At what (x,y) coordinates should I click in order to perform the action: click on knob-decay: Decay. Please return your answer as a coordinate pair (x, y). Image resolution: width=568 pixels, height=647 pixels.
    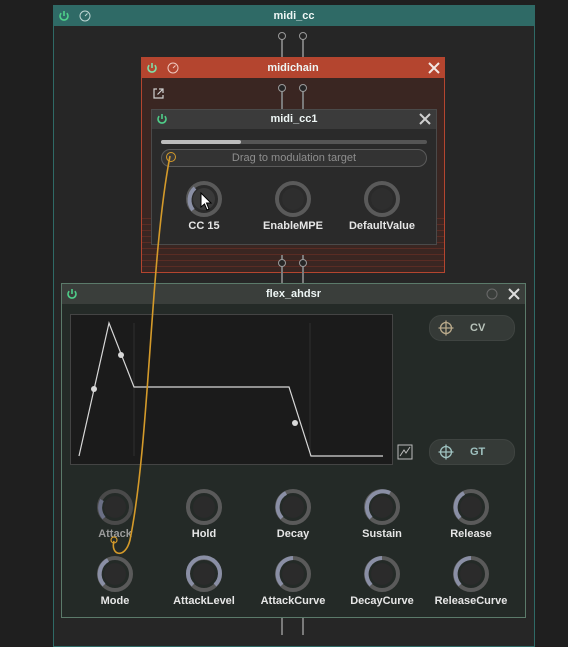
    Looking at the image, I should click on (293, 514).